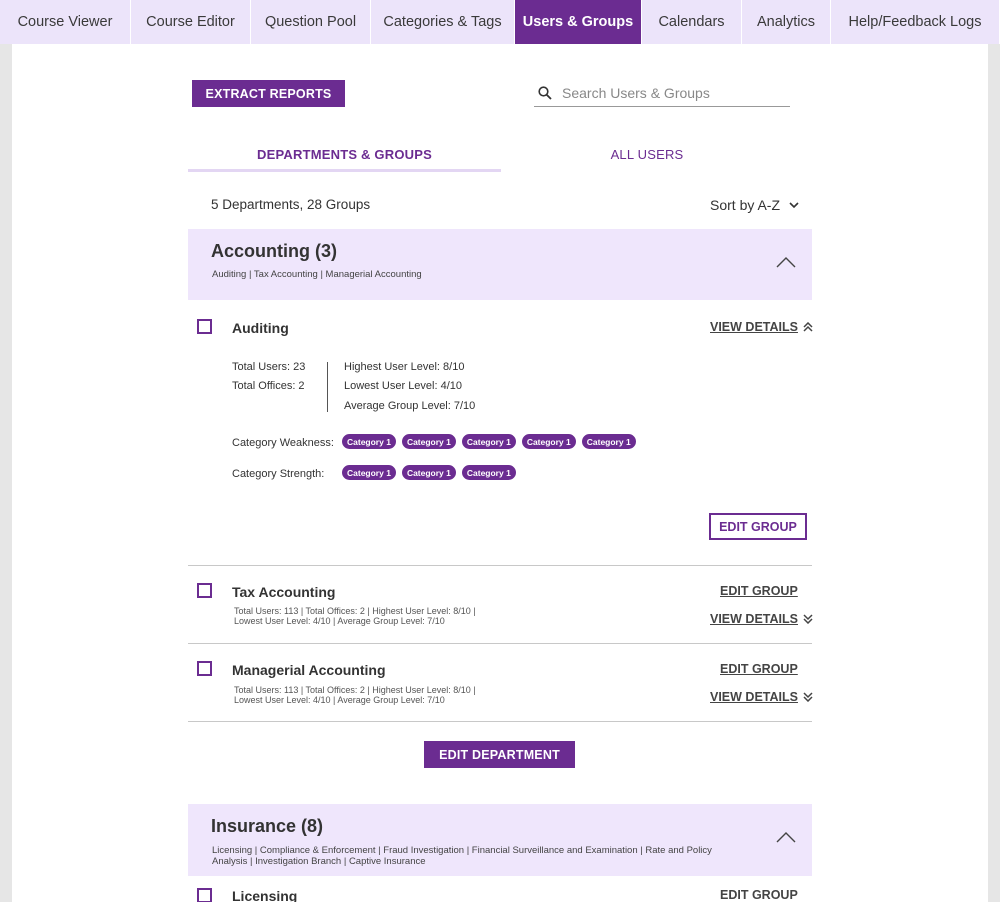 This screenshot has height=902, width=1000. I want to click on tab-all-users: ALL USERS, so click(647, 154).